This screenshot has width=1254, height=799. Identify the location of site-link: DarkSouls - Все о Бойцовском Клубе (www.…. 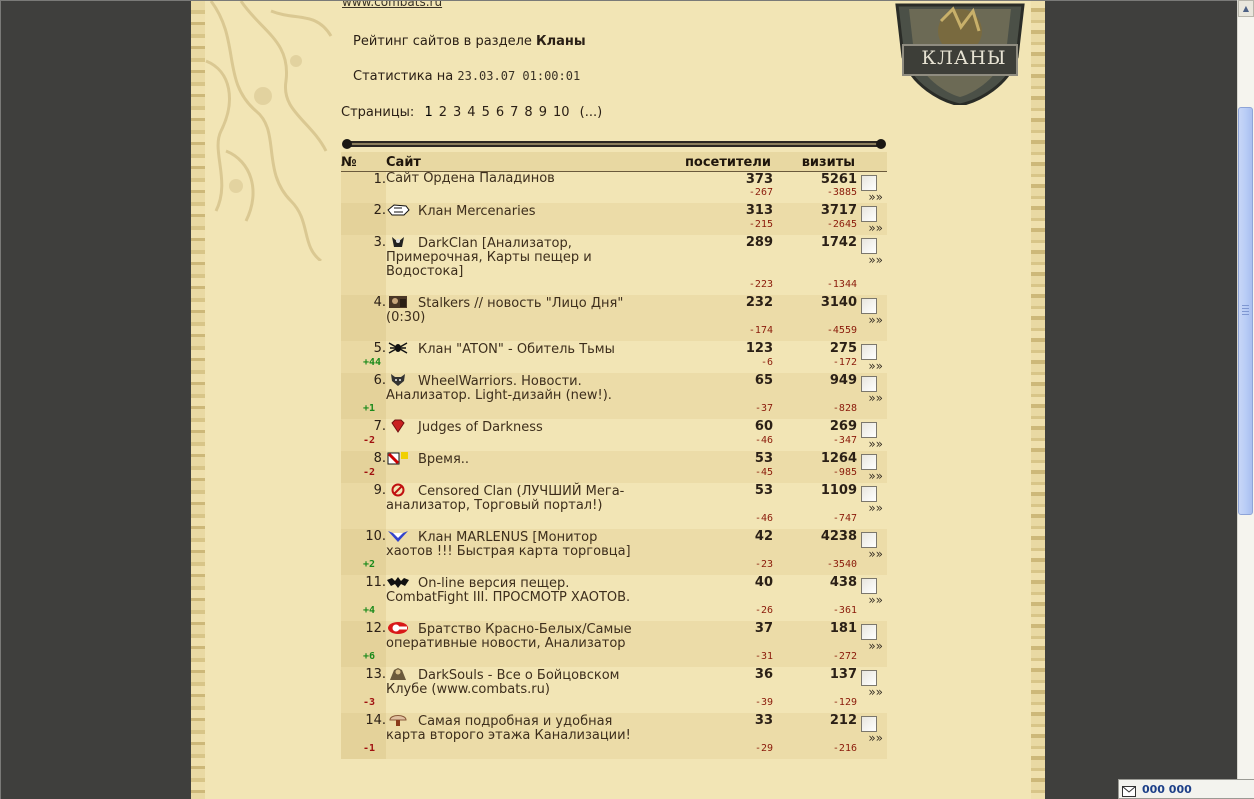
(502, 682).